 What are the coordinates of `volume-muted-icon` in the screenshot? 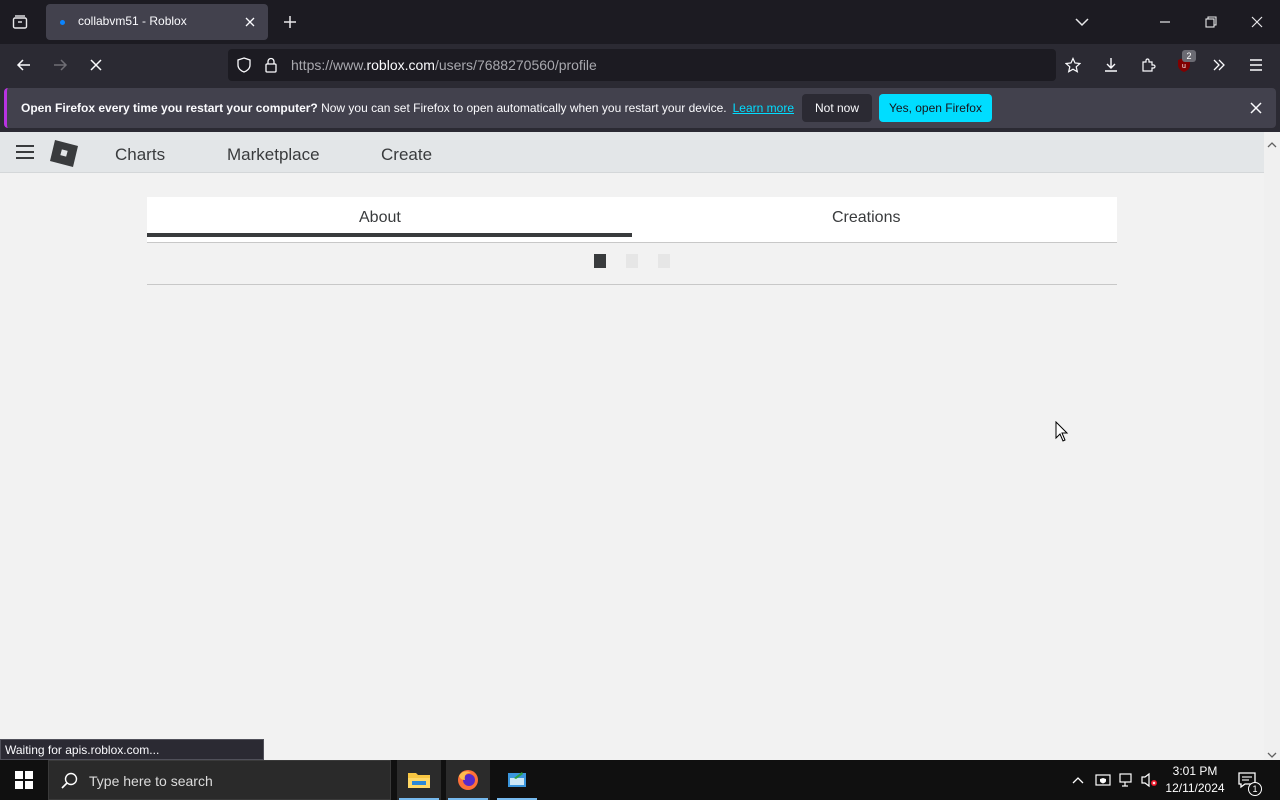 It's located at (1150, 780).